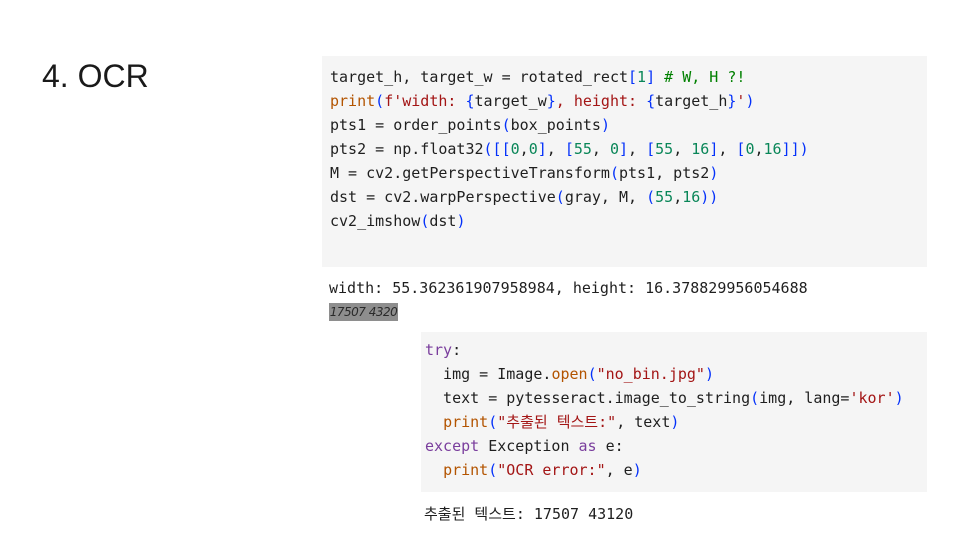  I want to click on code-token: 1, so click(642, 77).